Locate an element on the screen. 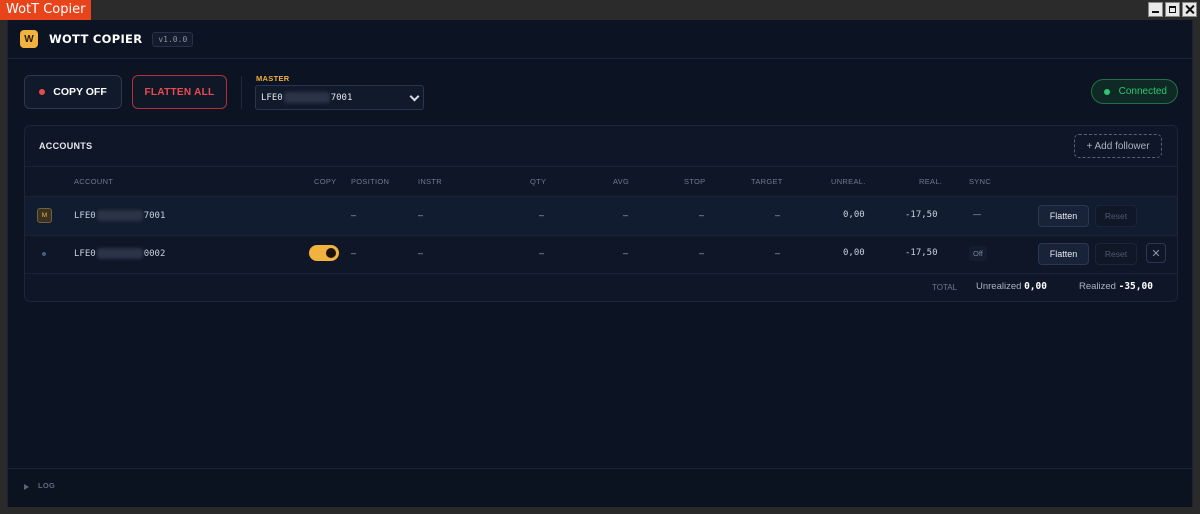 The image size is (1200, 514). unrealized-total: 0,00 is located at coordinates (1035, 286).